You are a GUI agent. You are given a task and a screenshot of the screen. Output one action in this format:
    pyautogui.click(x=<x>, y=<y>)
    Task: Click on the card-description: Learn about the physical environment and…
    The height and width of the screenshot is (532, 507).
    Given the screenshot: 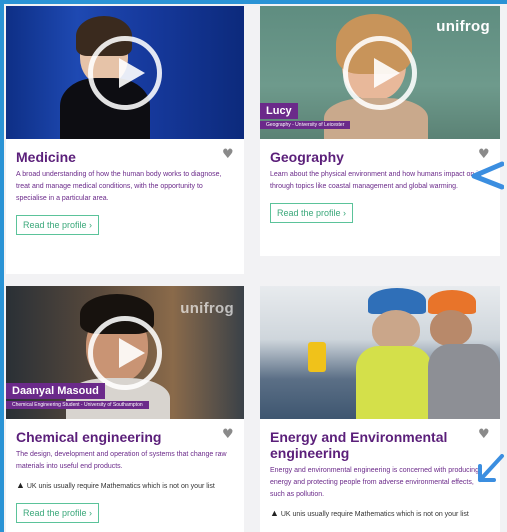 What is the action you would take?
    pyautogui.click(x=376, y=180)
    